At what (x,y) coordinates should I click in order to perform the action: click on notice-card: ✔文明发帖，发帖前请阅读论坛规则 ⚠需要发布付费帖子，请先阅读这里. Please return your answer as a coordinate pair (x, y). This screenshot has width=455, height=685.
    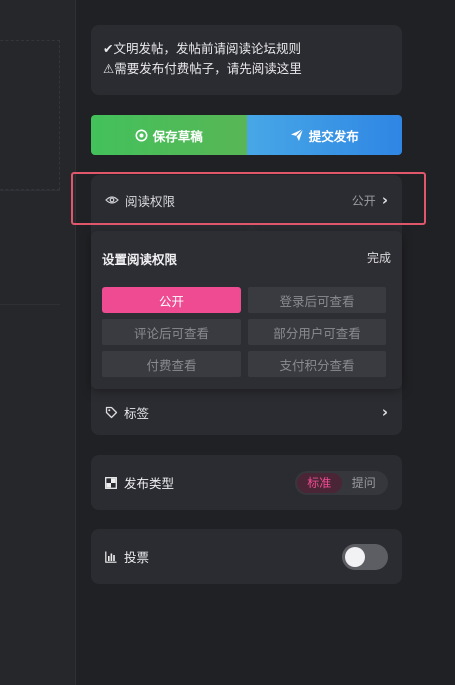
    Looking at the image, I should click on (246, 60).